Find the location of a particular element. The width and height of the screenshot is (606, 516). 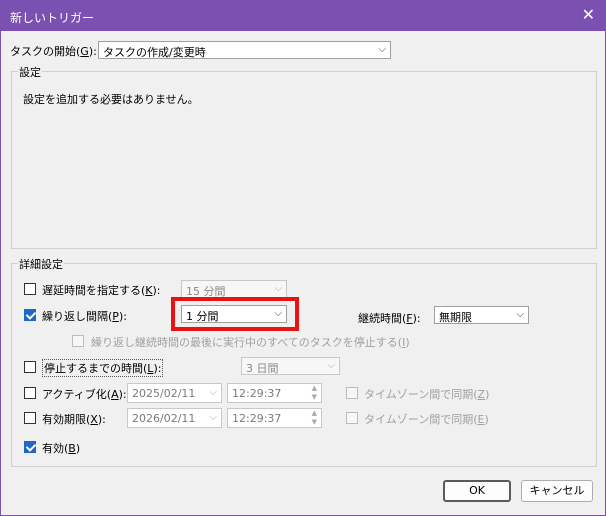

repeat-interval-dropdown: 1 分間 ⌵ is located at coordinates (234, 314).